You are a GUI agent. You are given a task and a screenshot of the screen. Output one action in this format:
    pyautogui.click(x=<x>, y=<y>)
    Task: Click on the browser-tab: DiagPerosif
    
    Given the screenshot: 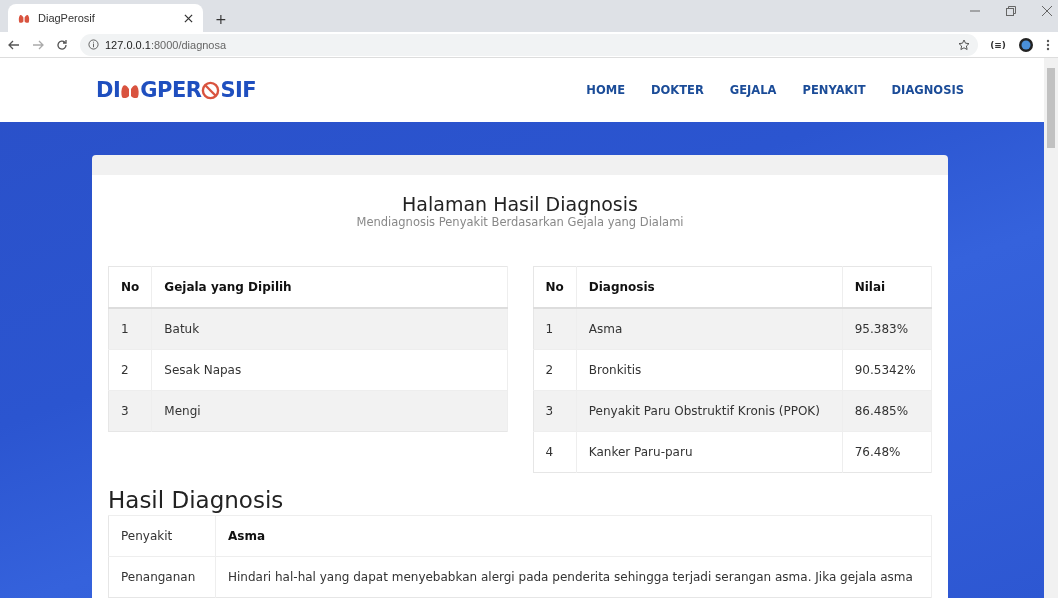 What is the action you would take?
    pyautogui.click(x=105, y=18)
    